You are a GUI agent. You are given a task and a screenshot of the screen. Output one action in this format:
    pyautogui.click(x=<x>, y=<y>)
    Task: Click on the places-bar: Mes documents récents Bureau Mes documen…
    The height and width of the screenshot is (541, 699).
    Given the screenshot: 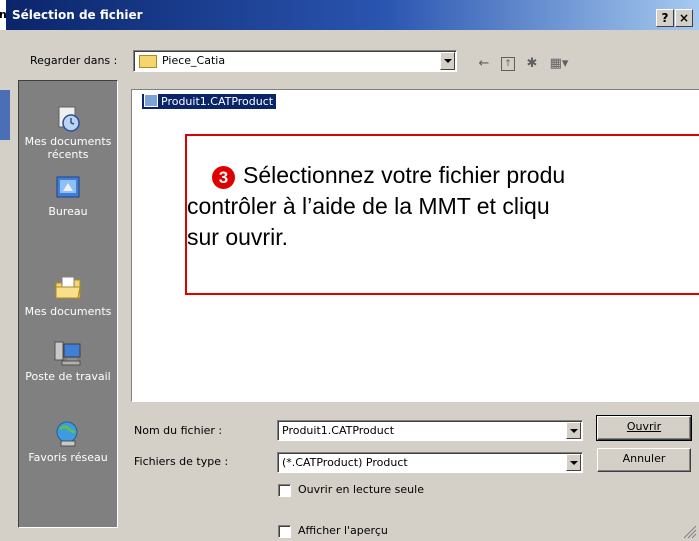 What is the action you would take?
    pyautogui.click(x=68, y=304)
    